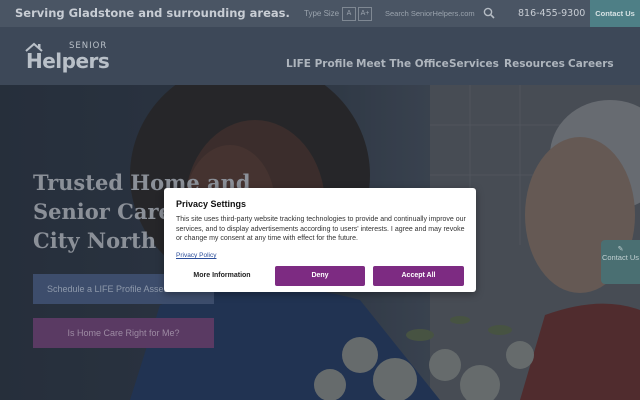  Describe the element at coordinates (551, 13) in the screenshot. I see `phone-number-link: 816-455-9300` at that location.